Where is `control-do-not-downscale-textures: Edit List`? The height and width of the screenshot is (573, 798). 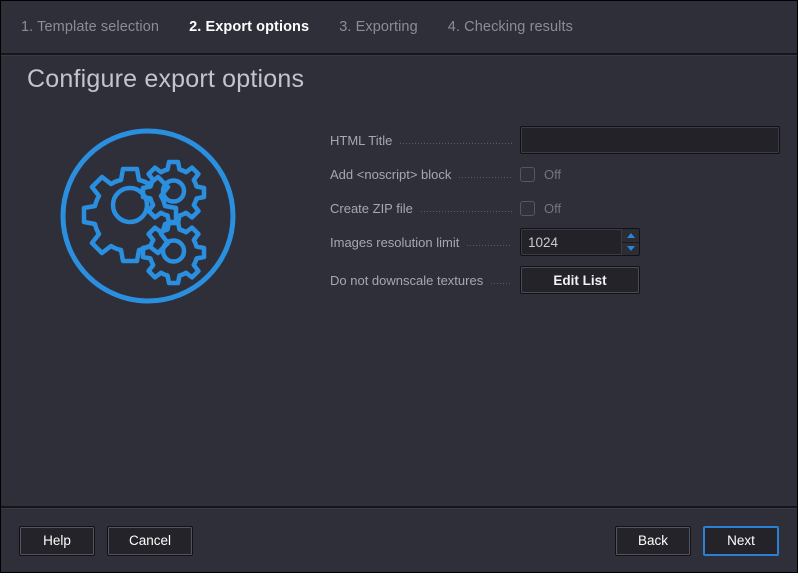 control-do-not-downscale-textures: Edit List is located at coordinates (651, 280).